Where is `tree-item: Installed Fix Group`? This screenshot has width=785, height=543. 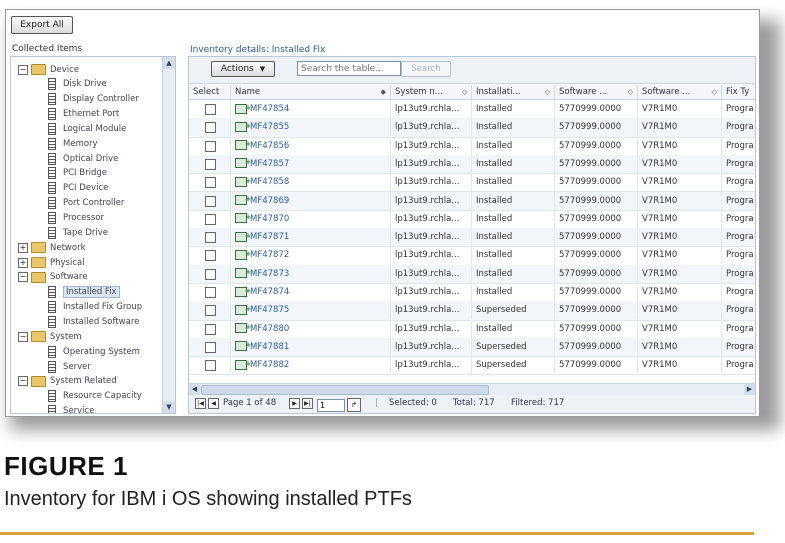 tree-item: Installed Fix Group is located at coordinates (95, 307).